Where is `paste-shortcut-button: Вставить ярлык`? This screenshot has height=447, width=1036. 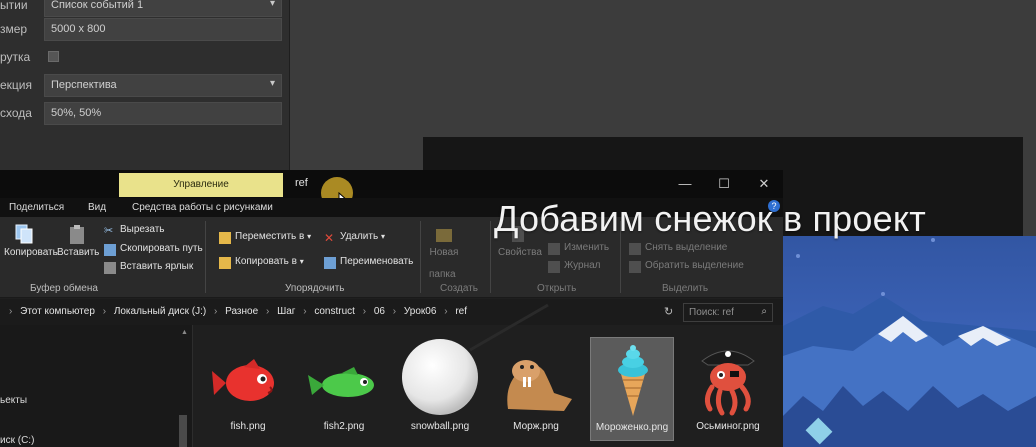
paste-shortcut-button: Вставить ярлык is located at coordinates (148, 268).